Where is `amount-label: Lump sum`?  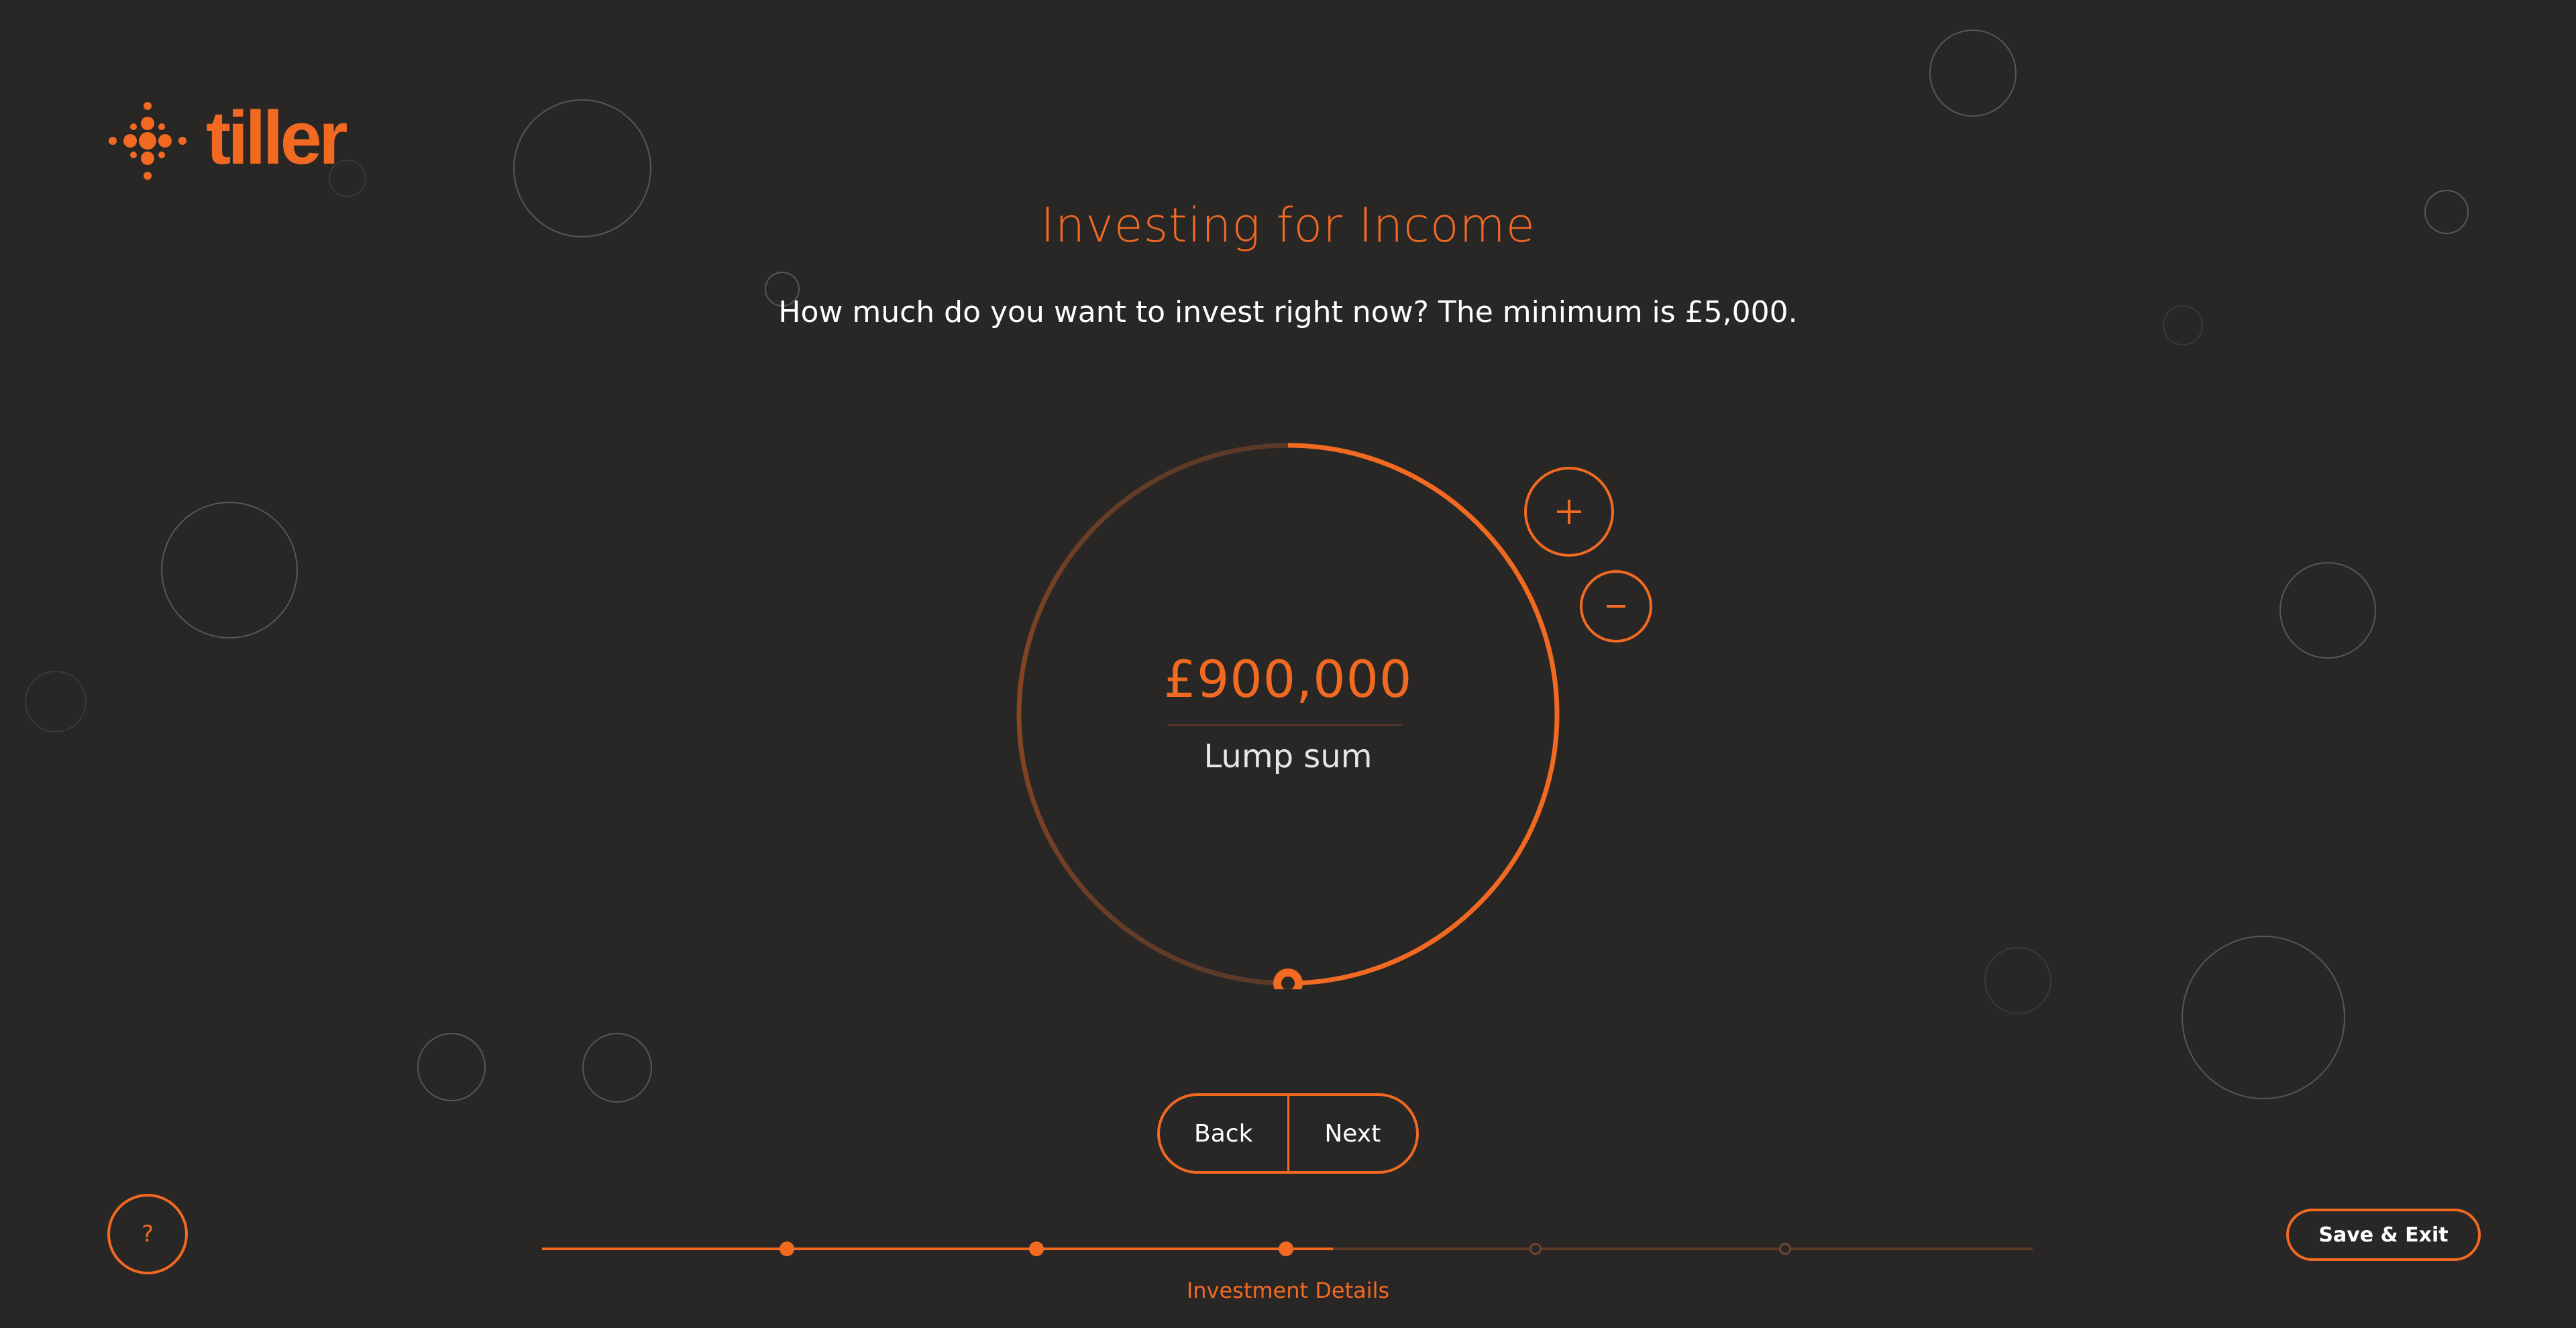 amount-label: Lump sum is located at coordinates (1288, 757).